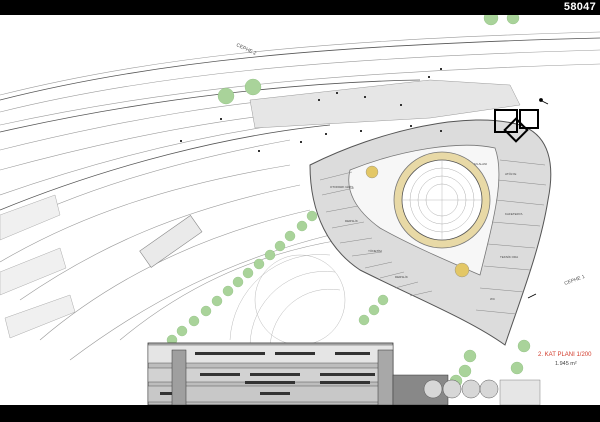 The image size is (600, 422). What do you see at coordinates (514, 214) in the screenshot?
I see `room-label: KAFETERYA` at bounding box center [514, 214].